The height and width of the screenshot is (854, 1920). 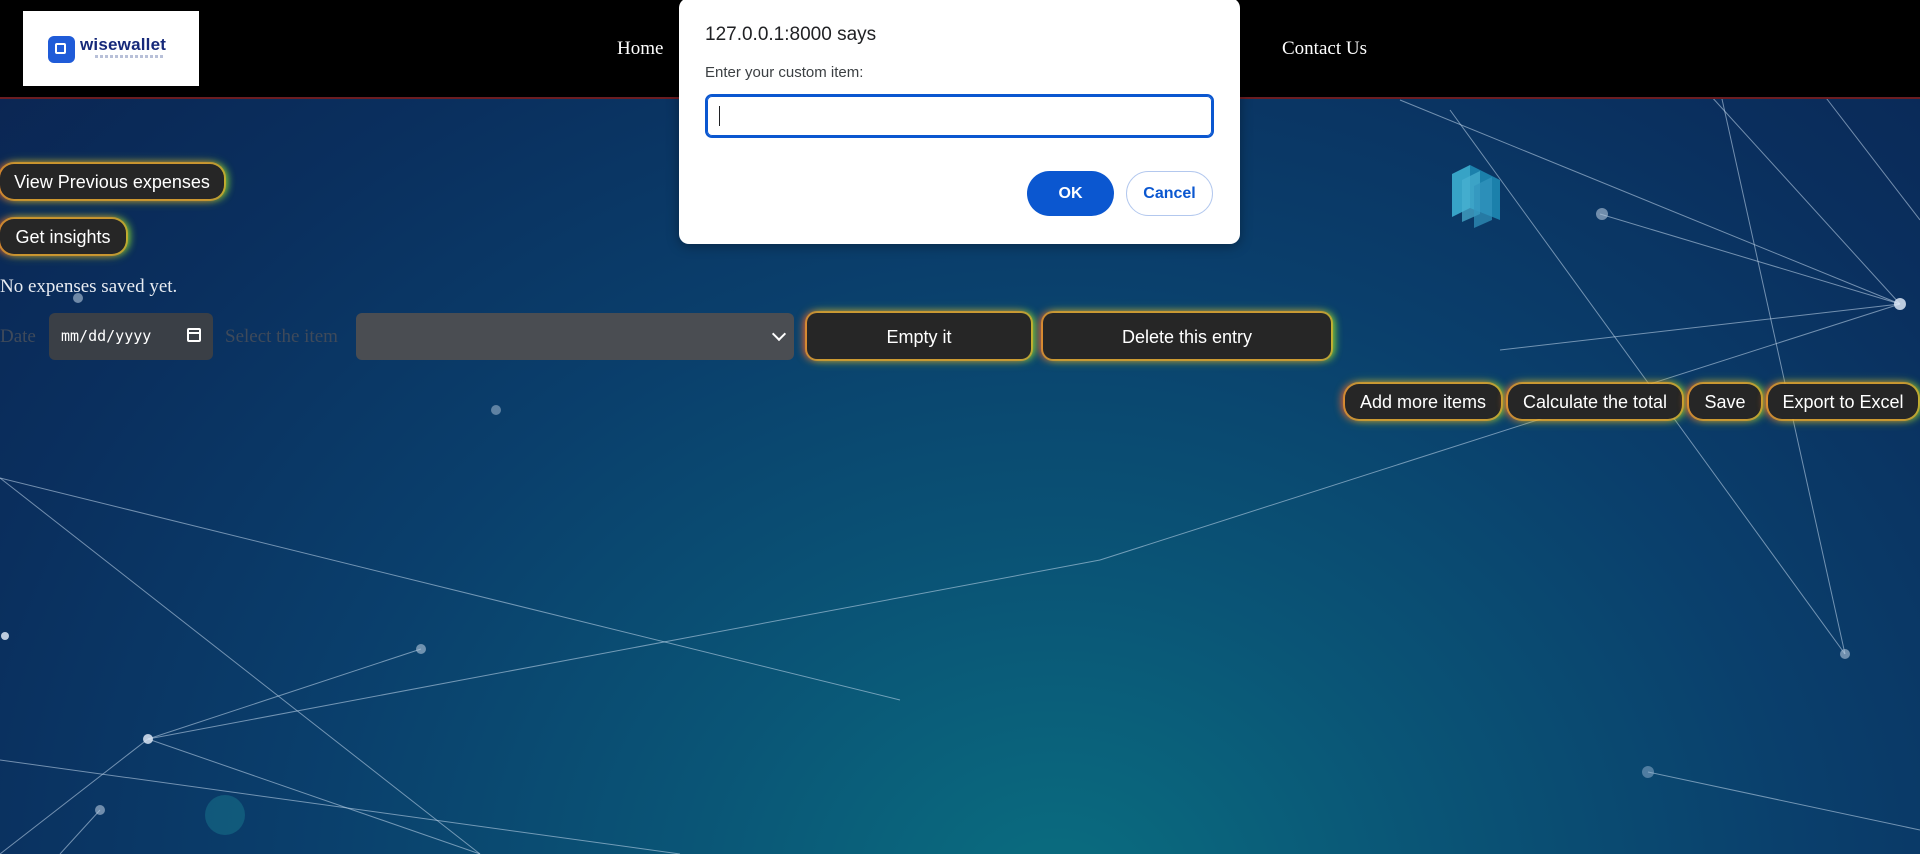 What do you see at coordinates (1725, 401) in the screenshot?
I see `save-button: Save` at bounding box center [1725, 401].